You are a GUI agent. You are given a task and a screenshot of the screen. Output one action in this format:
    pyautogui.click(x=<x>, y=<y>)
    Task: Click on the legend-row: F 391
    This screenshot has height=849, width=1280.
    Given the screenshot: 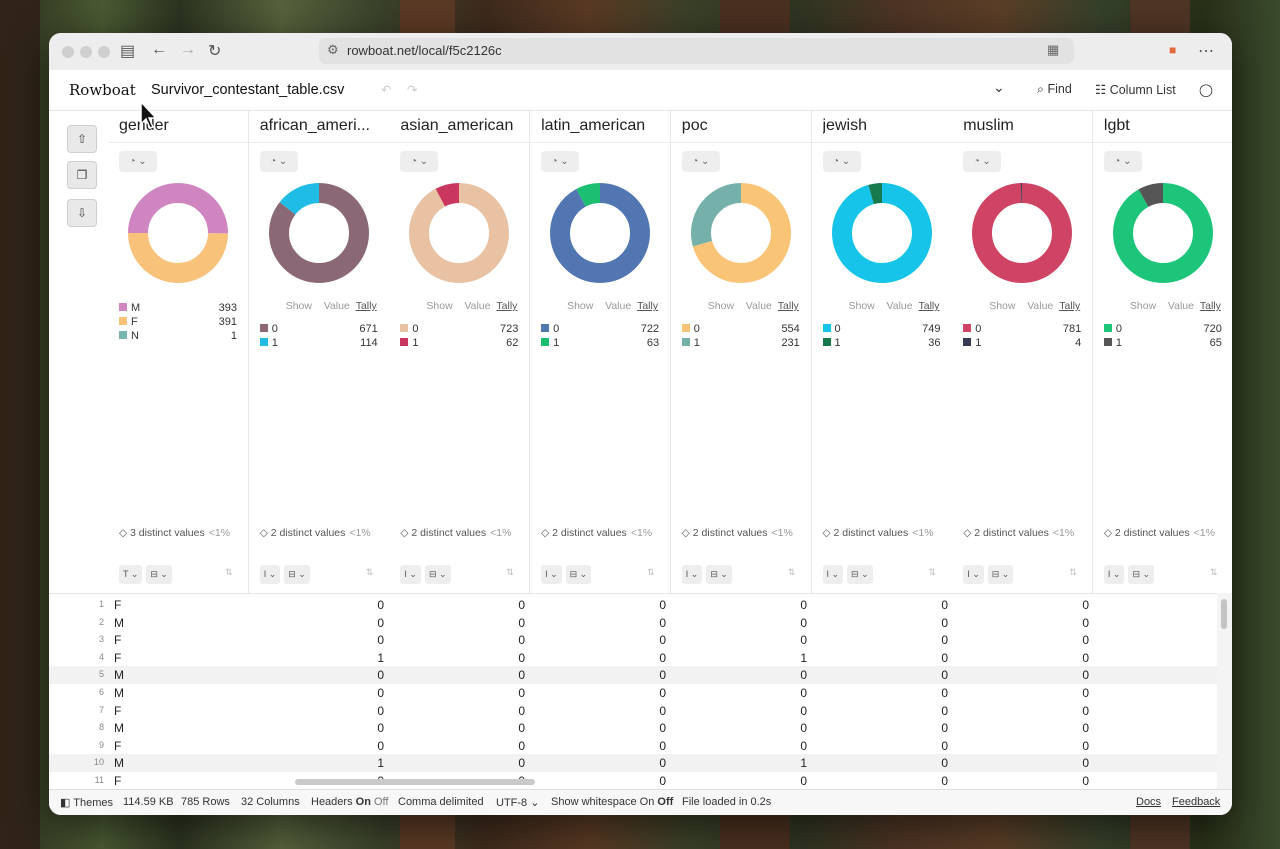 What is the action you would take?
    pyautogui.click(x=178, y=323)
    